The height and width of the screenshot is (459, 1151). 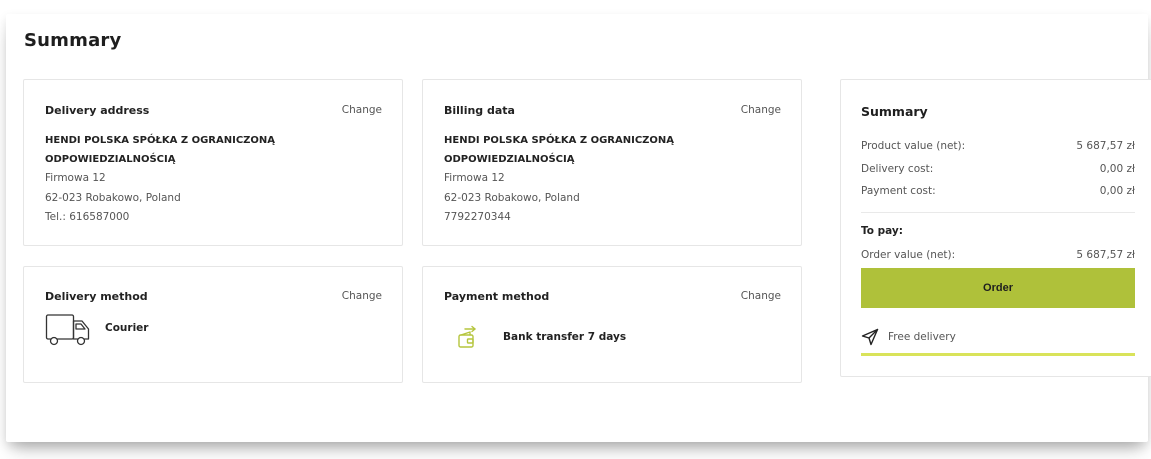 What do you see at coordinates (96, 296) in the screenshot?
I see `delivery-method-title: Delivery method` at bounding box center [96, 296].